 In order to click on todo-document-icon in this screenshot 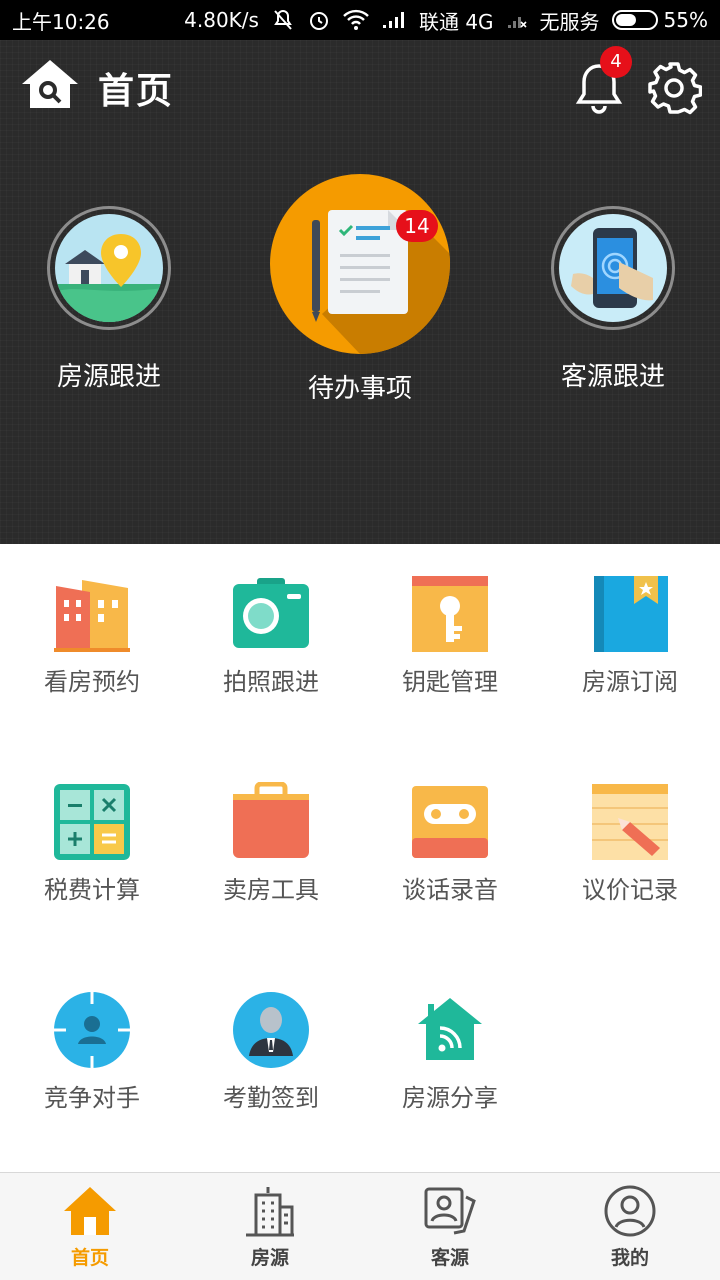, I will do `click(360, 264)`.